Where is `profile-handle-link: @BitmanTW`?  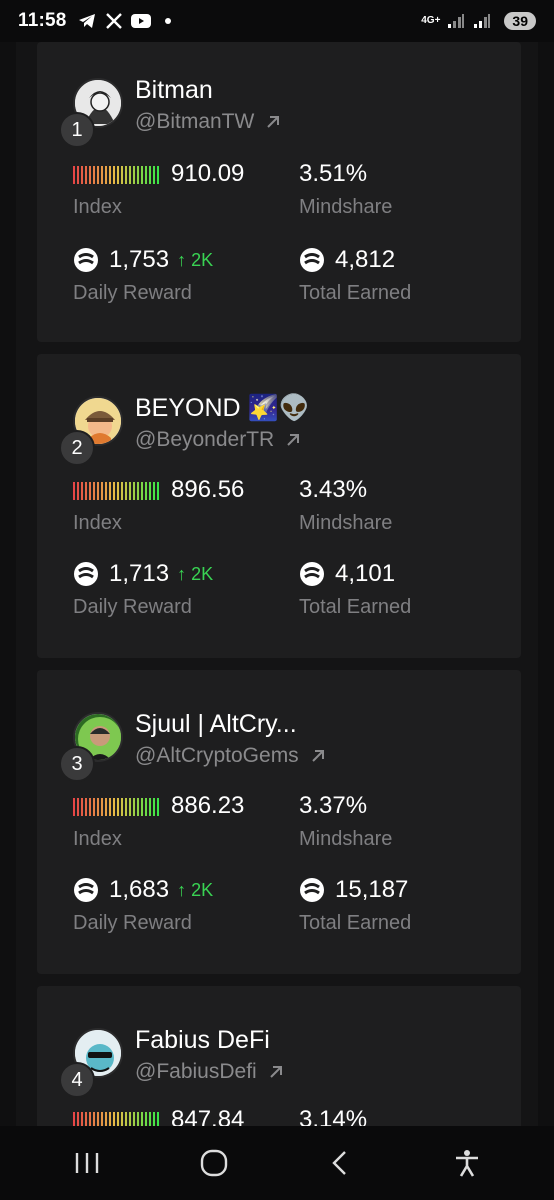
profile-handle-link: @BitmanTW is located at coordinates (208, 122).